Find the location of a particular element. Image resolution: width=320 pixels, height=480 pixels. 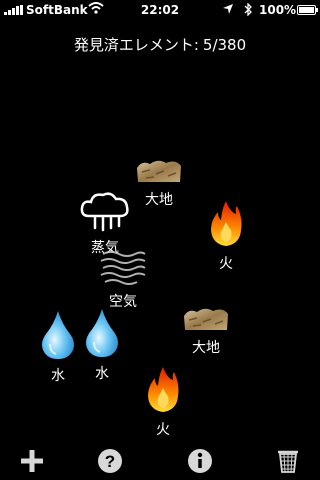

discovered-count: 5/380 is located at coordinates (224, 45).